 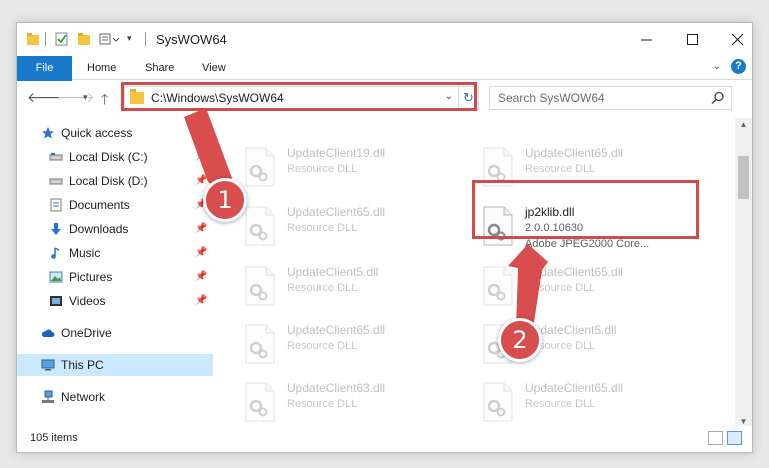 What do you see at coordinates (520, 340) in the screenshot?
I see `step-badge-2: 2` at bounding box center [520, 340].